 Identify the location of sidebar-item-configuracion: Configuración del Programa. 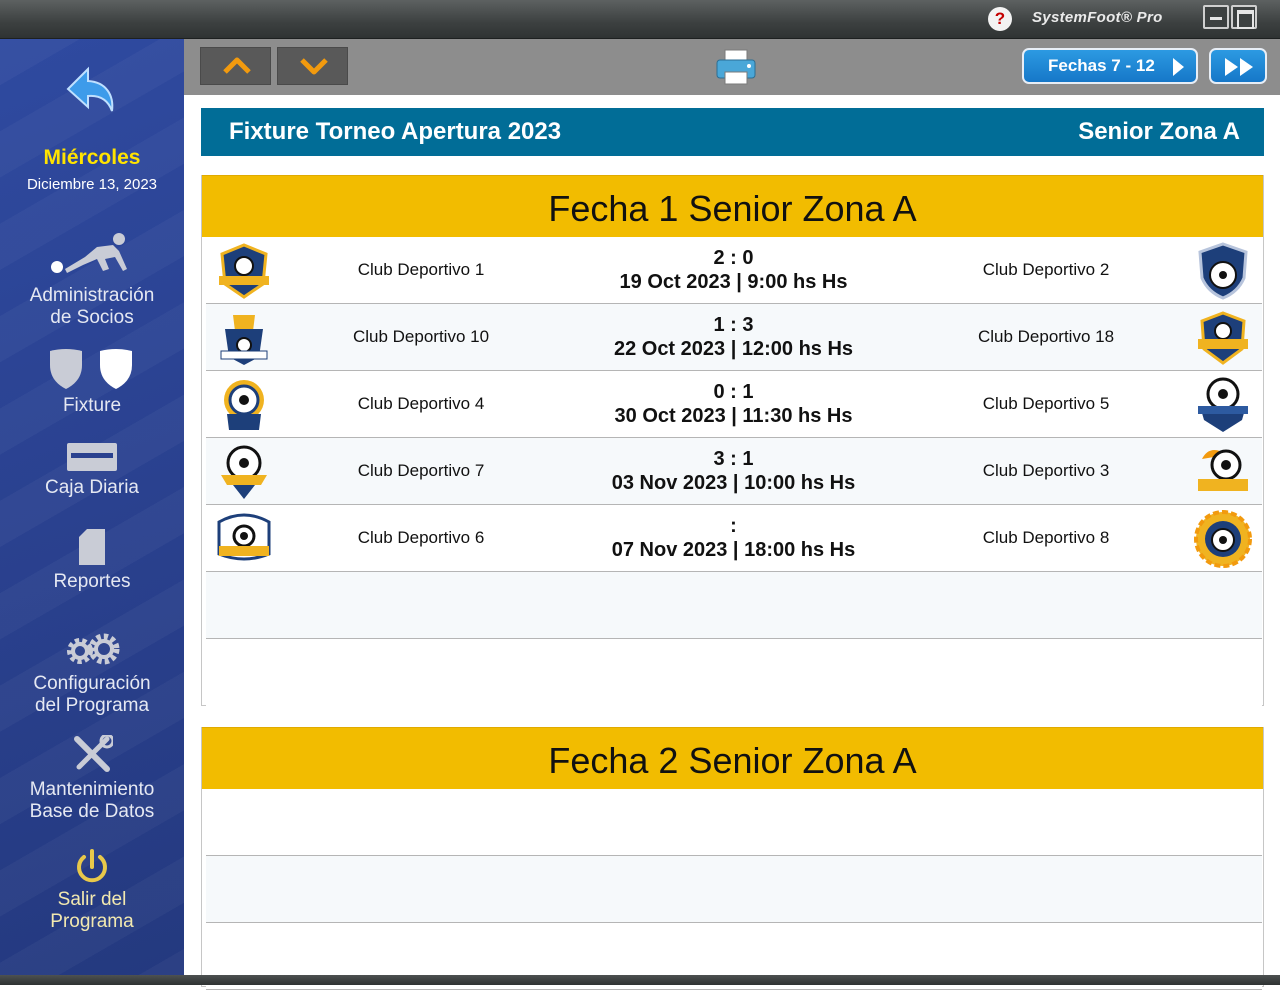
(92, 675).